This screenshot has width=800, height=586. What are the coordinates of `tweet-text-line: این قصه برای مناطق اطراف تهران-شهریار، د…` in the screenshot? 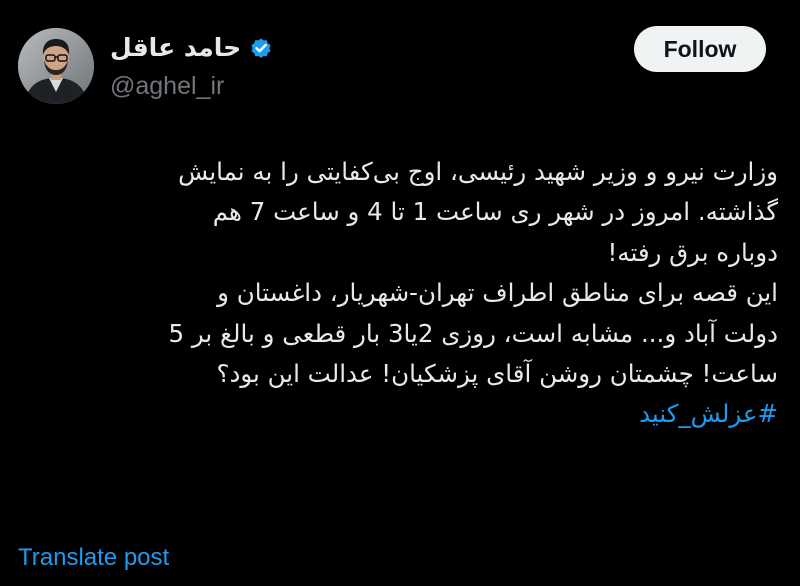 It's located at (497, 293).